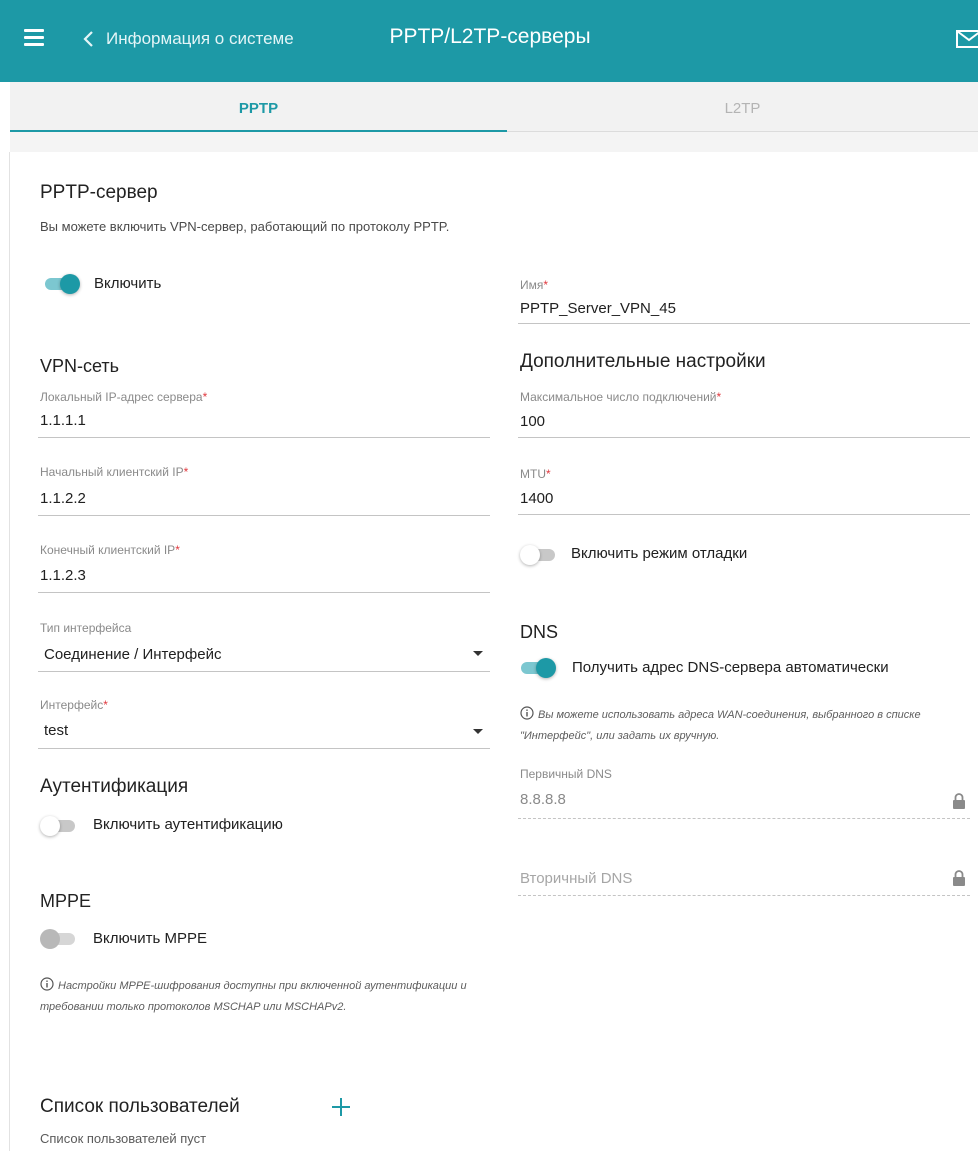 The height and width of the screenshot is (1151, 978). I want to click on users-empty-text: Список пользователей пуст, so click(123, 1138).